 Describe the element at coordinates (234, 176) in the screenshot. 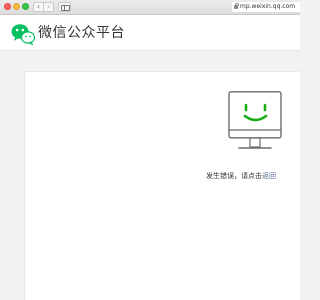

I see `error-message-text: 发生错误，请点击` at that location.